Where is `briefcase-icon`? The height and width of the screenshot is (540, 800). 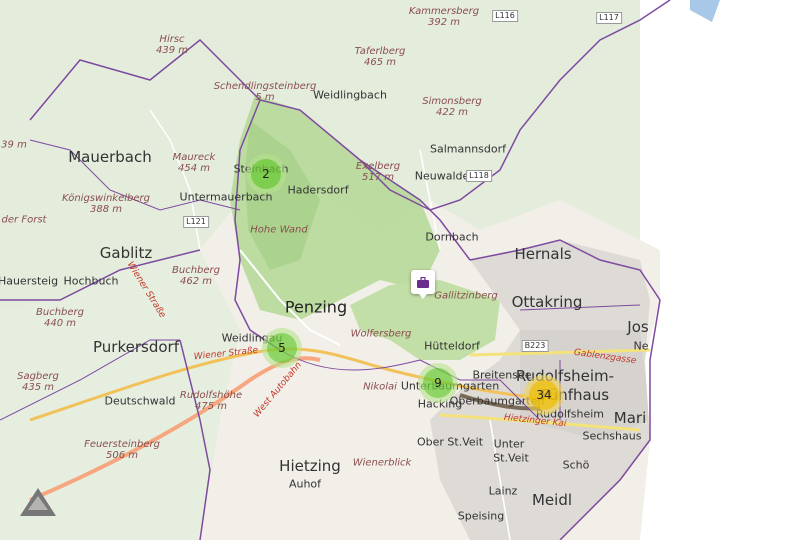
briefcase-icon is located at coordinates (423, 282).